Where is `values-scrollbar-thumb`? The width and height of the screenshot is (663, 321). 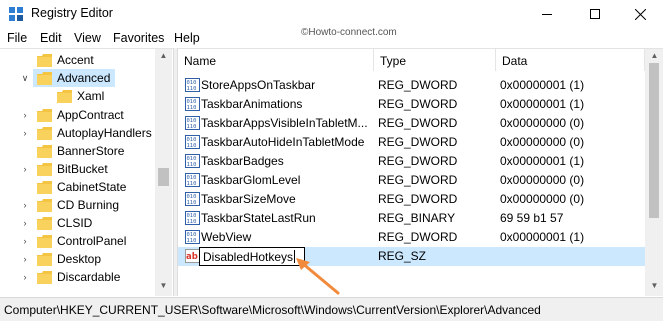 values-scrollbar-thumb is located at coordinates (654, 140).